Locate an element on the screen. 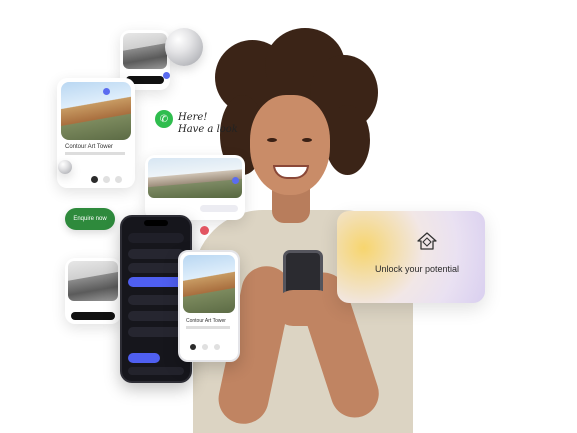 Image resolution: width=577 pixels, height=433 pixels. phone-nav-bar is located at coordinates (156, 371).